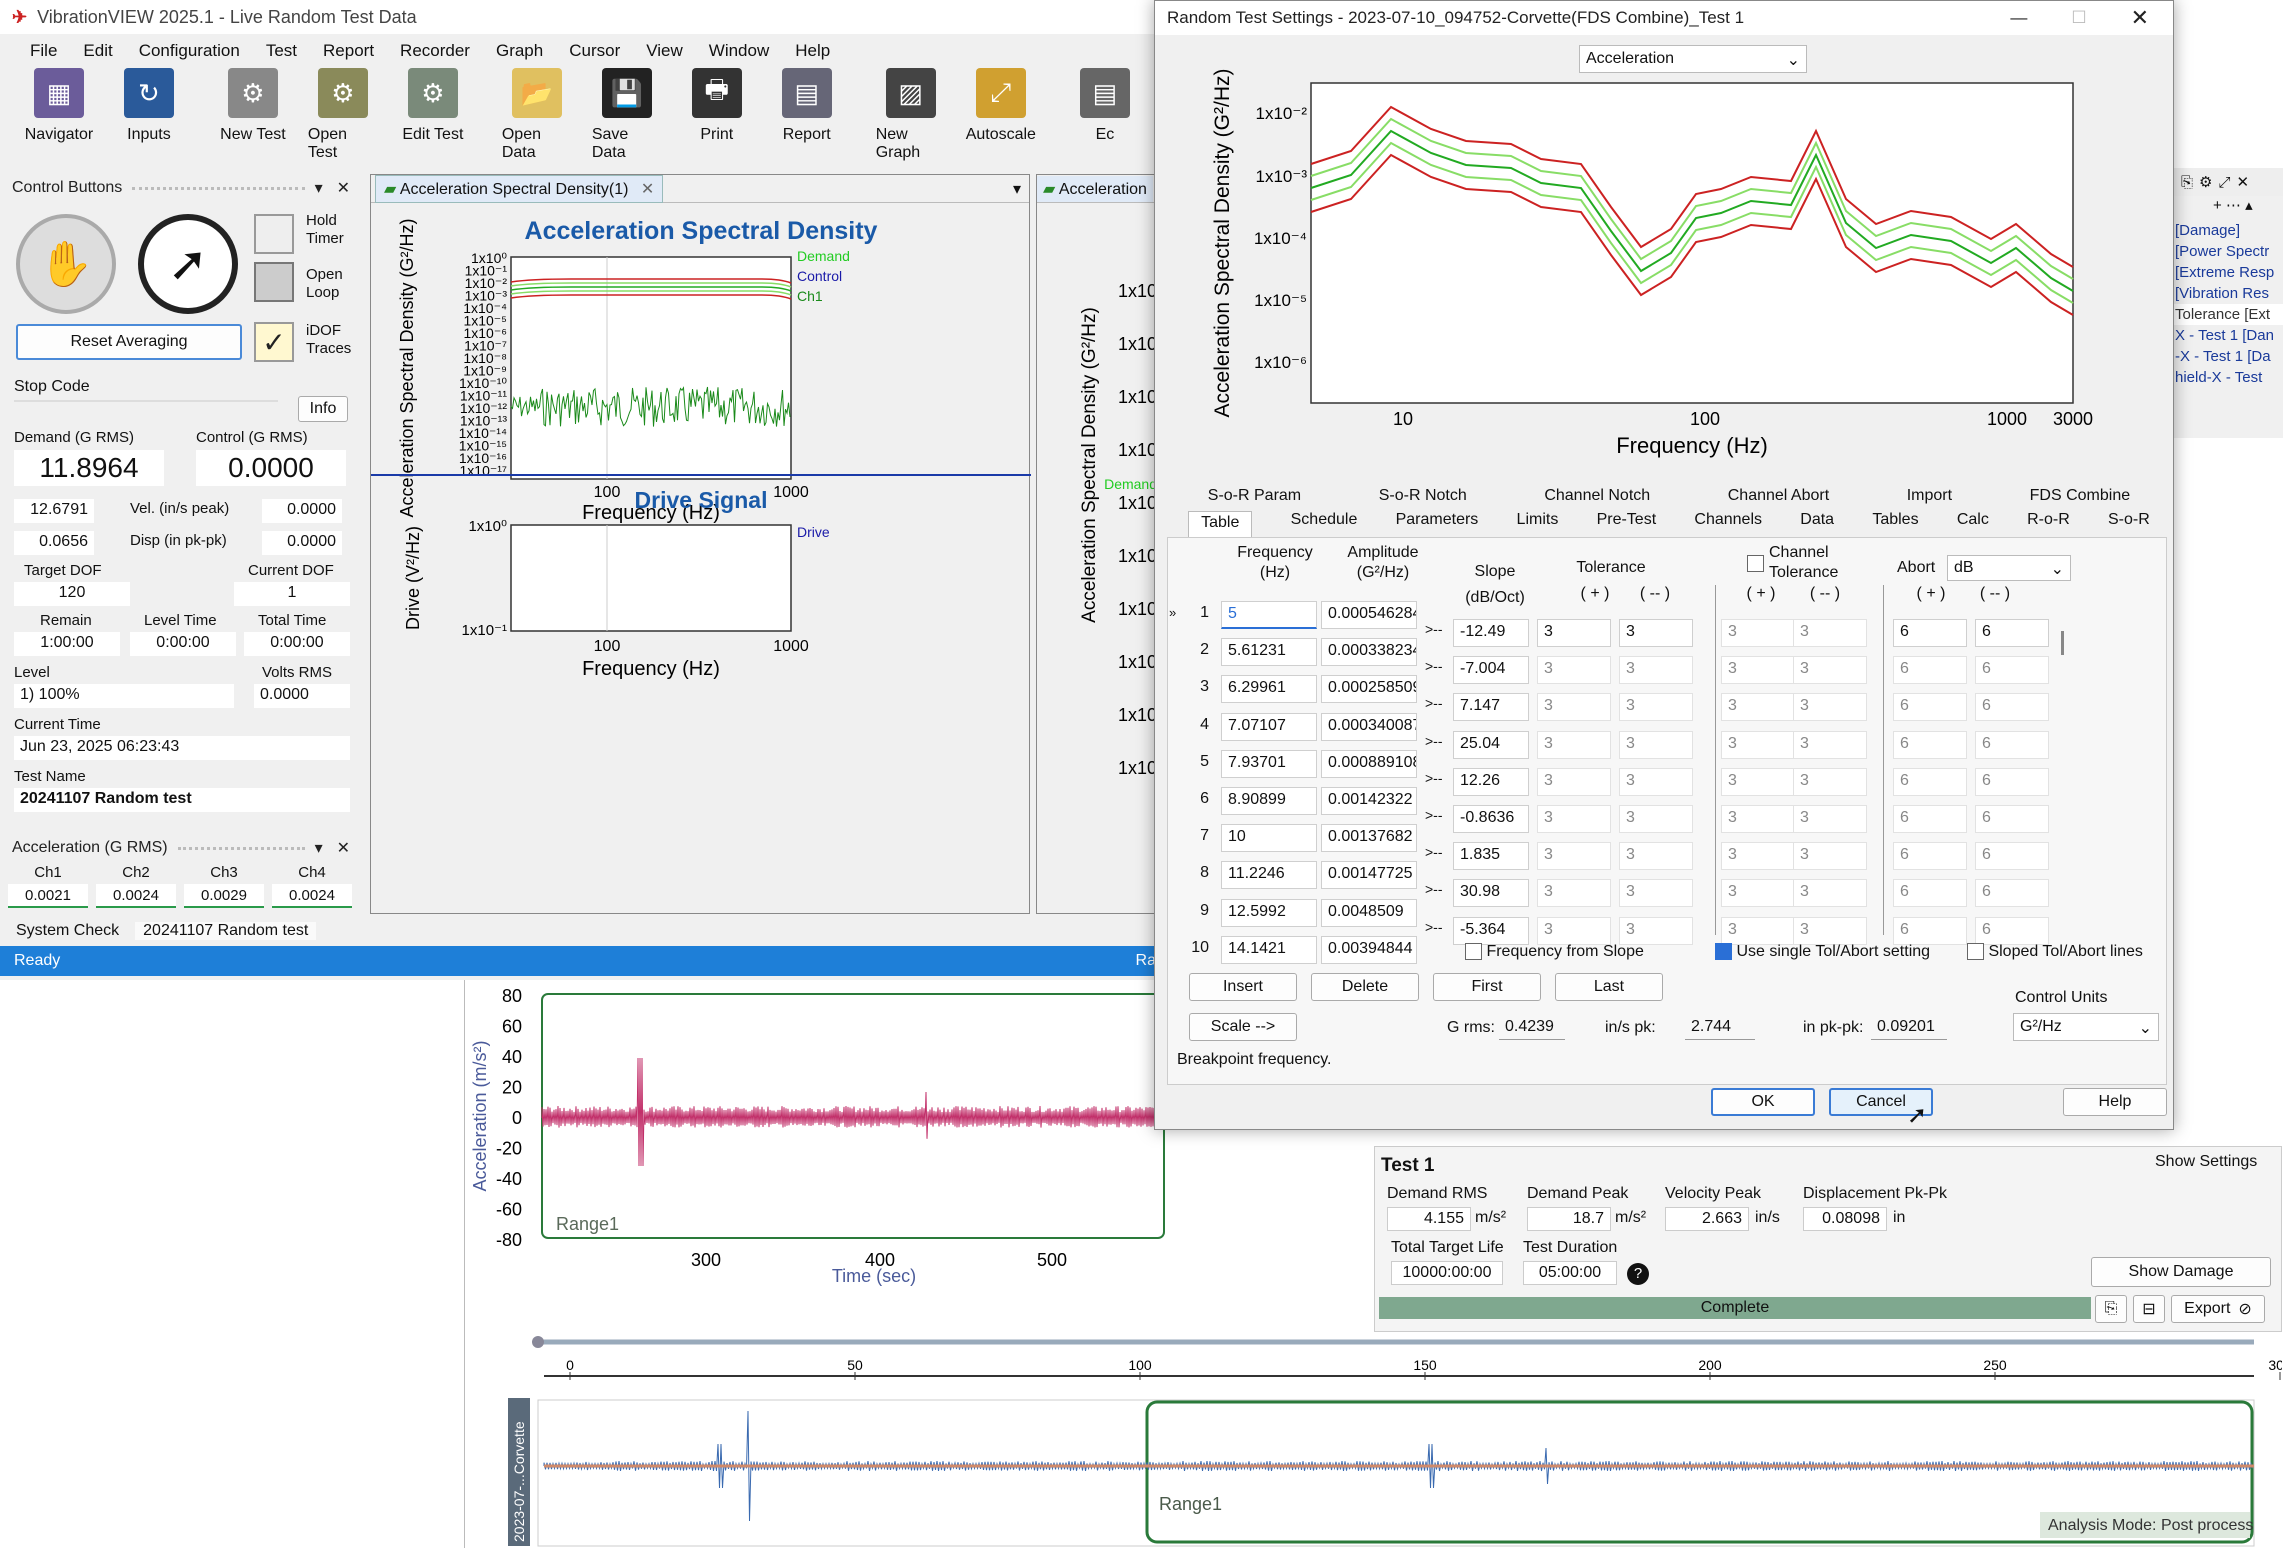 Image resolution: width=2283 pixels, height=1548 pixels. I want to click on amplitude-cell: 0.00142322, so click(1369, 801).